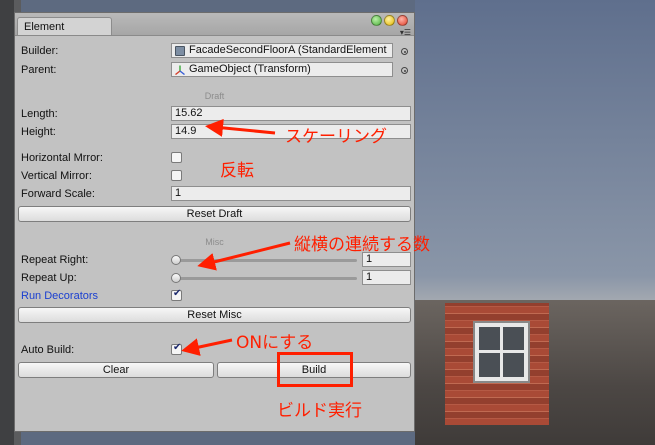  Describe the element at coordinates (214, 25) in the screenshot. I see `tab-bar: Element ▾☰` at that location.